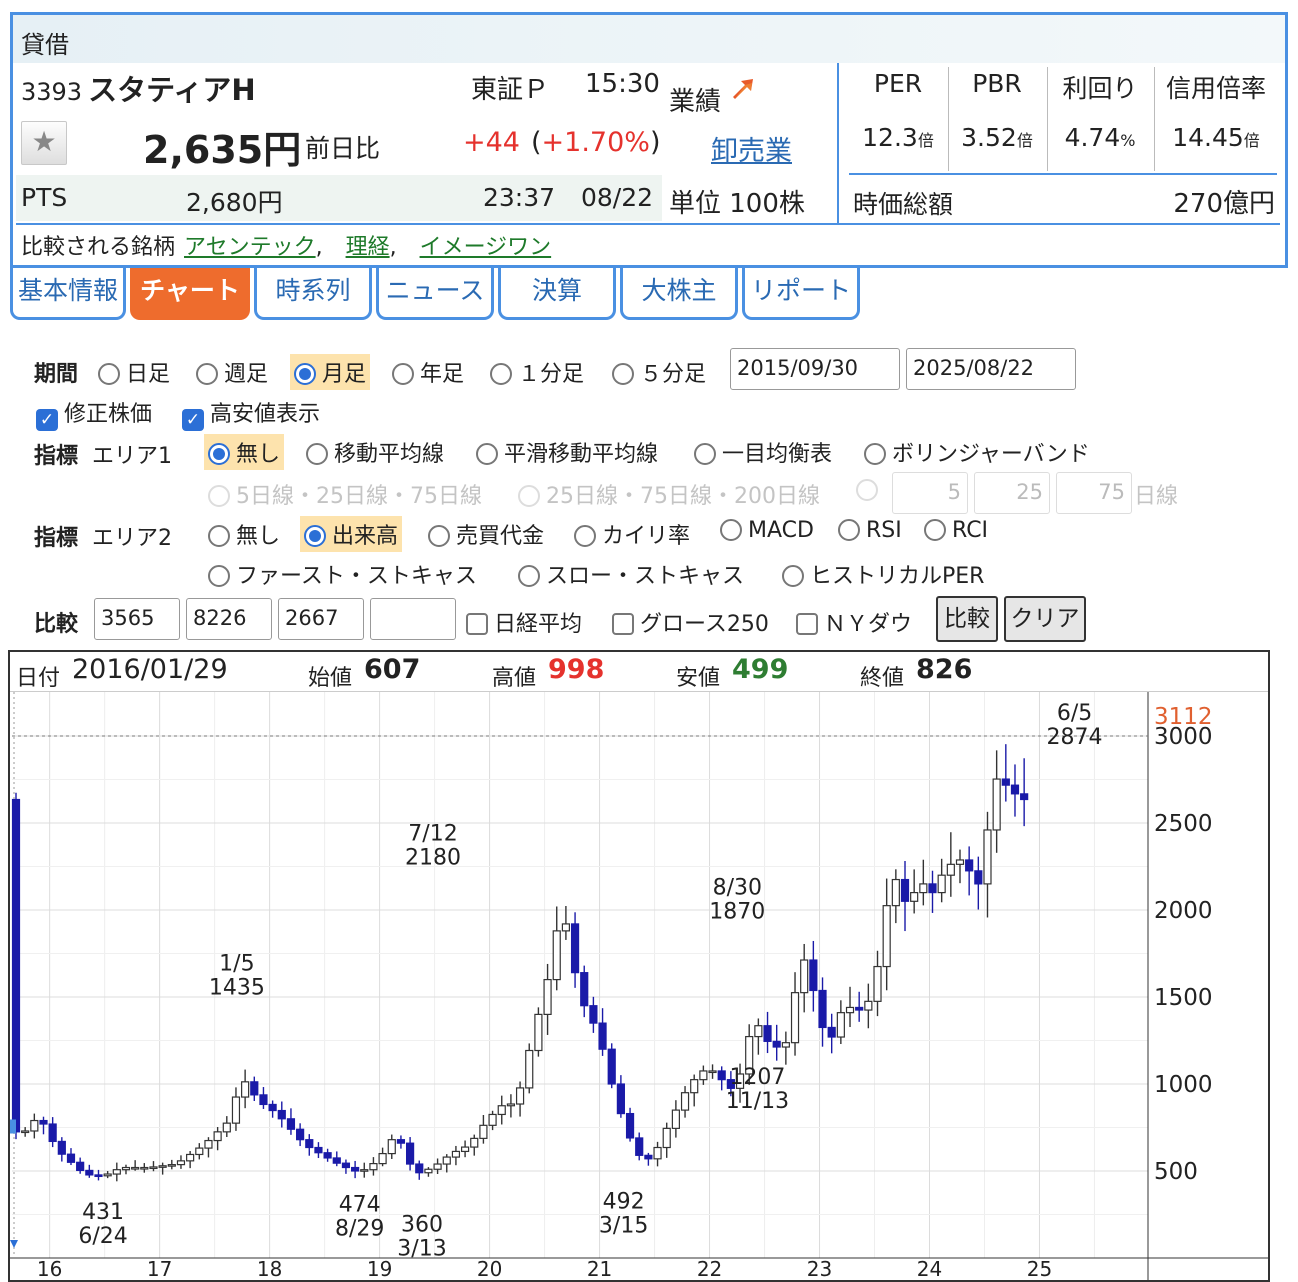 The image size is (1298, 1282). Describe the element at coordinates (669, 494) in the screenshot. I see `ma-option-long: 25日線・75日線・200日線` at that location.